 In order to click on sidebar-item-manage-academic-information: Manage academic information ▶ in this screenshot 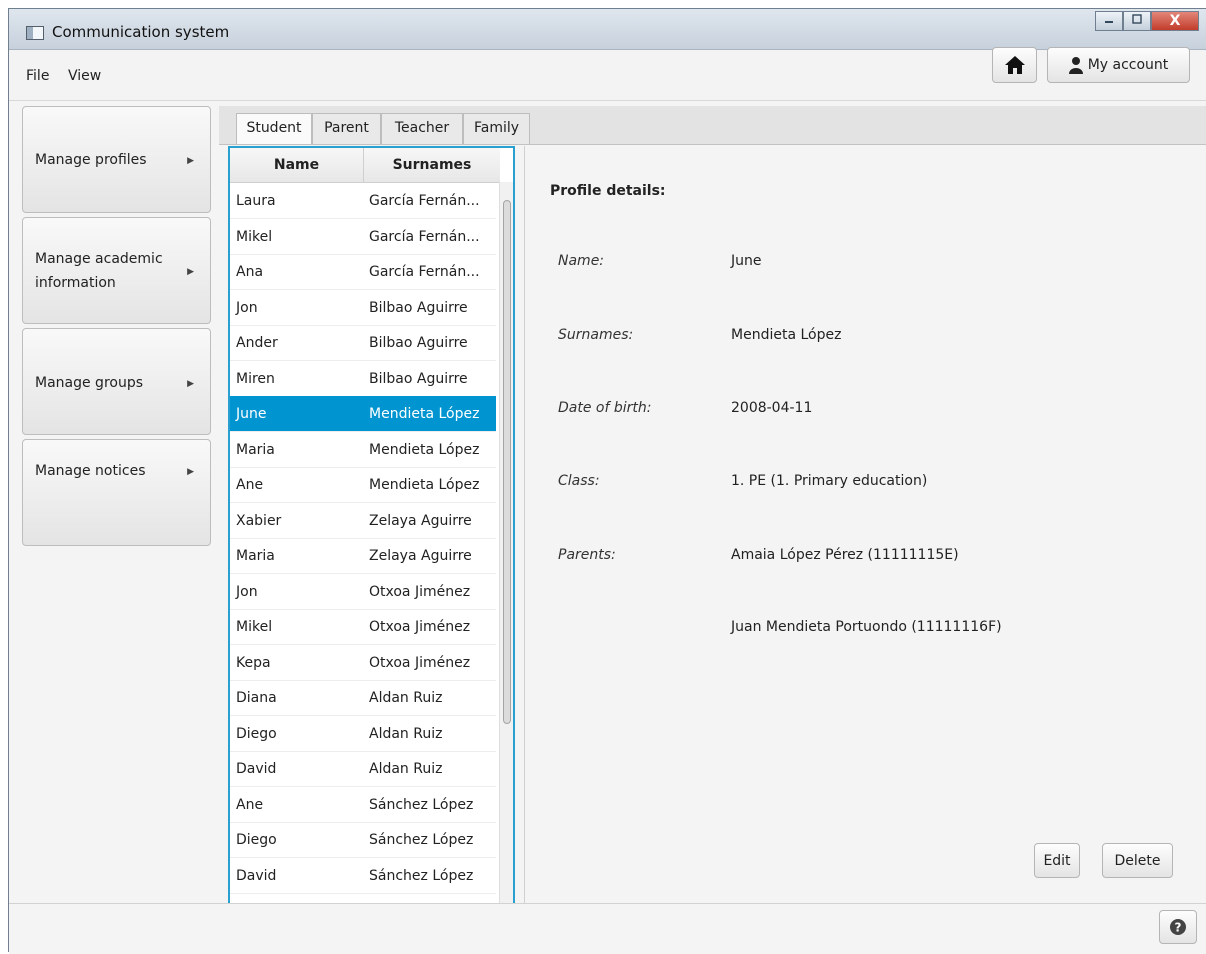, I will do `click(116, 270)`.